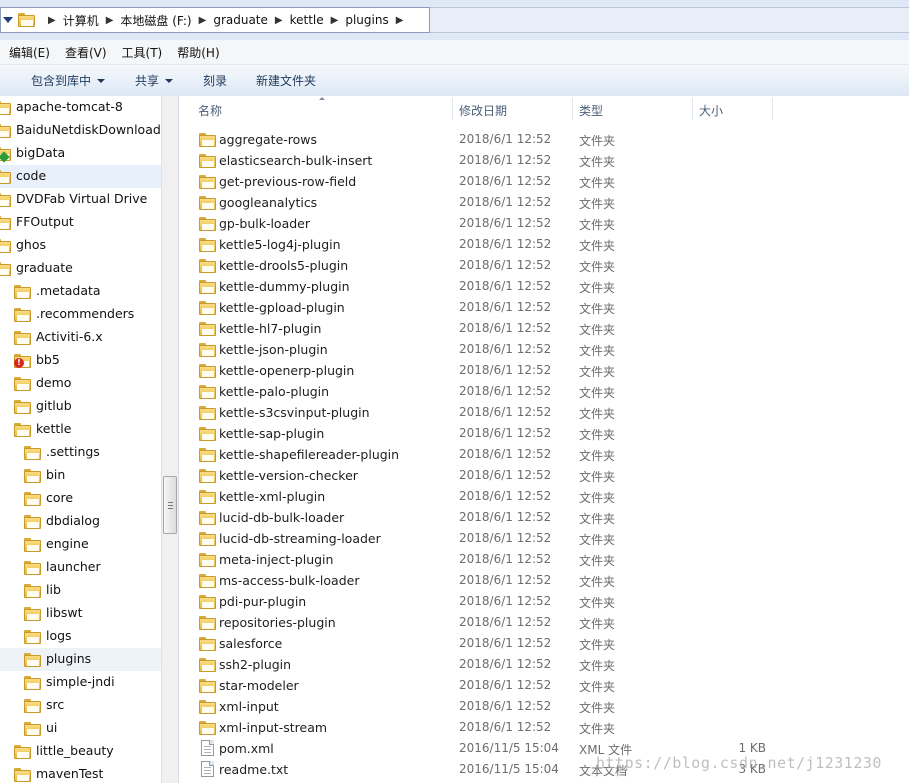  I want to click on folder-row: salesforce 2018/6/1 12:52 文件夹, so click(544, 643).